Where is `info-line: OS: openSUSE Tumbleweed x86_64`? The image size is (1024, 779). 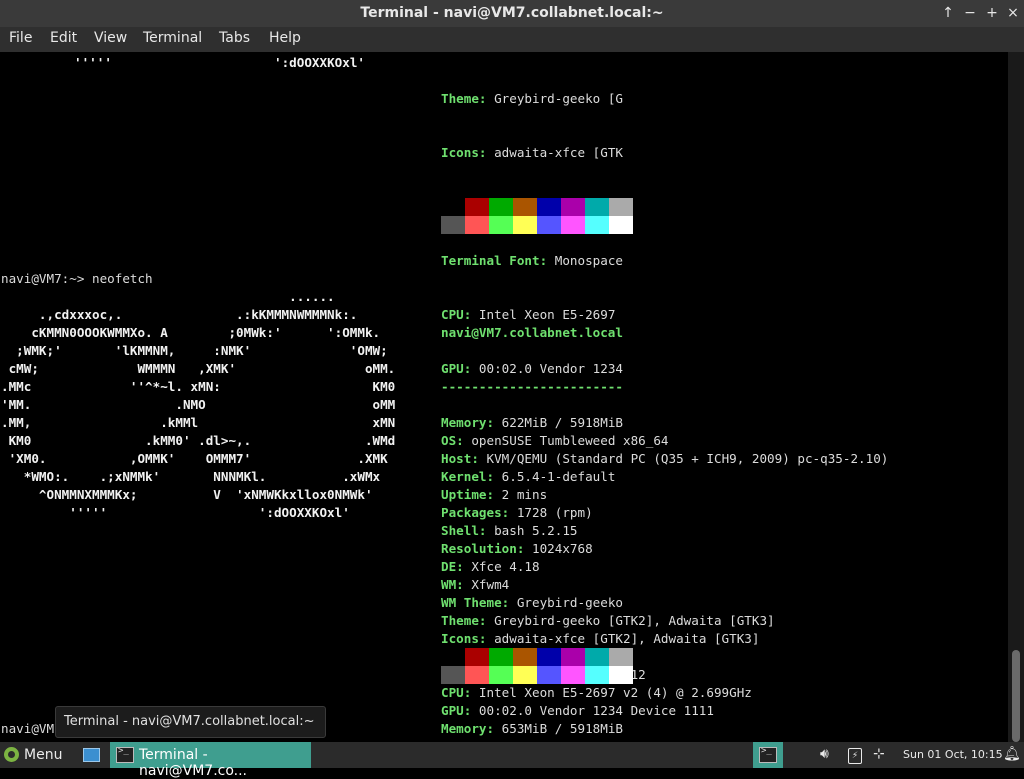 info-line: OS: openSUSE Tumbleweed x86_64 is located at coordinates (555, 440).